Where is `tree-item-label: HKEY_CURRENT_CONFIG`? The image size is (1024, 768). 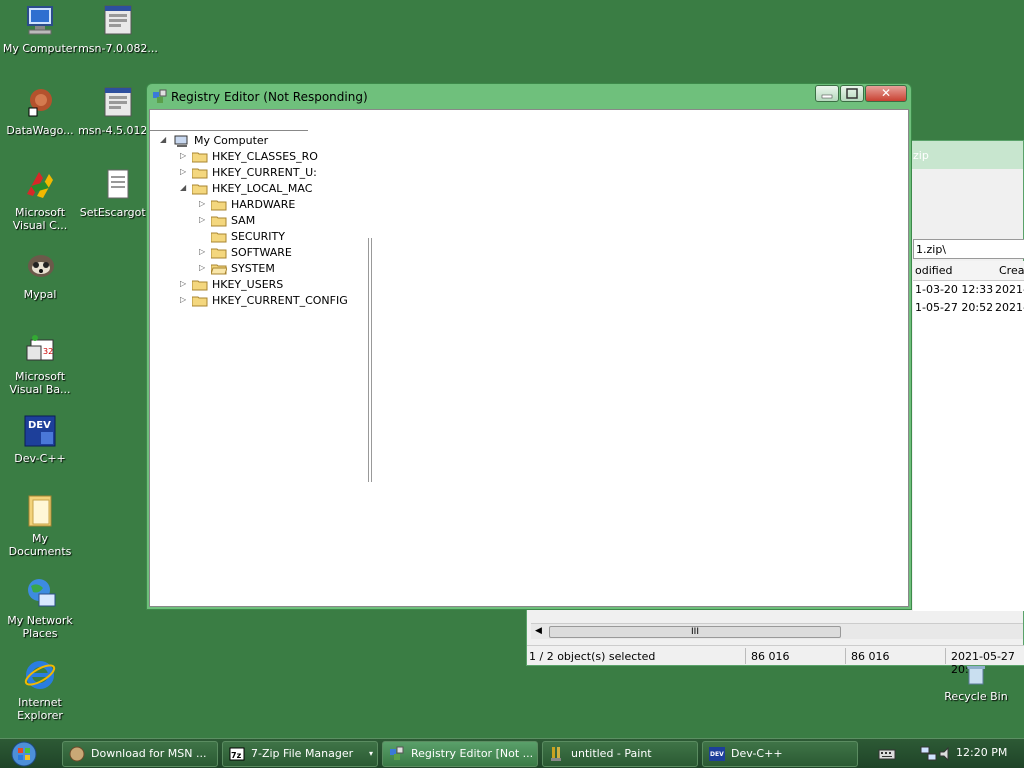
tree-item-label: HKEY_CURRENT_CONFIG is located at coordinates (280, 300).